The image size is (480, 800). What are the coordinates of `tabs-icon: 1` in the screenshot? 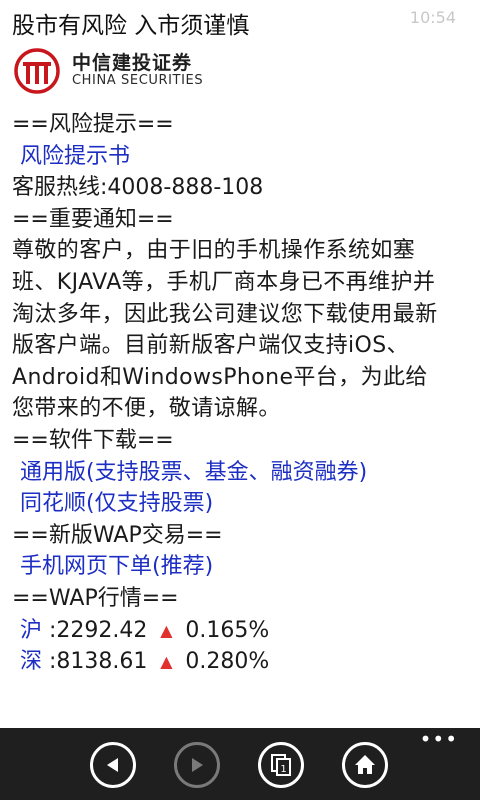 It's located at (281, 765).